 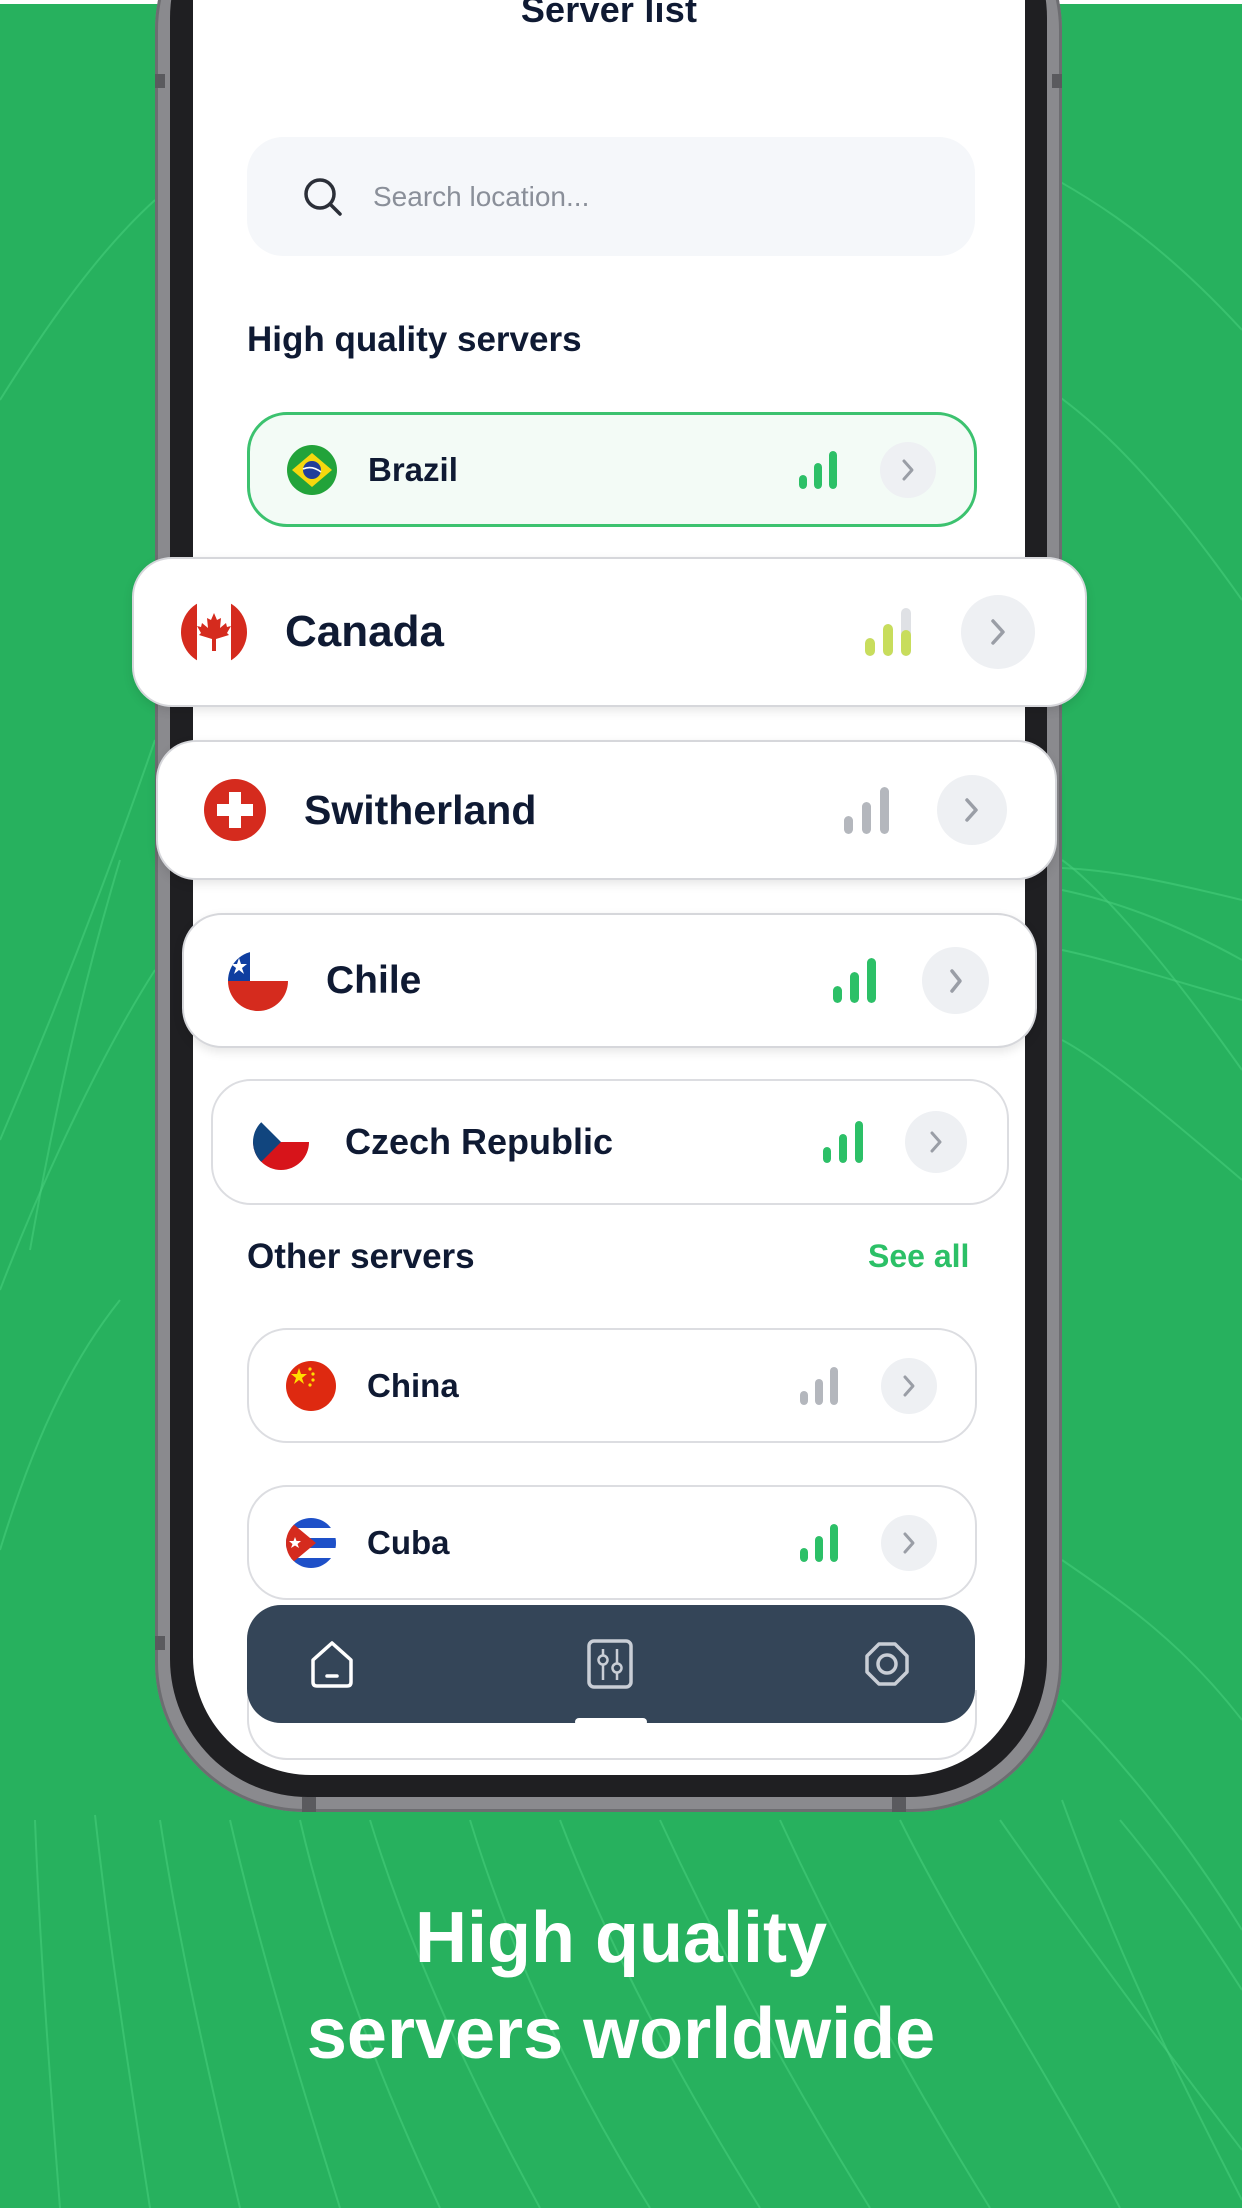 What do you see at coordinates (420, 809) in the screenshot?
I see `server-name: Switherland` at bounding box center [420, 809].